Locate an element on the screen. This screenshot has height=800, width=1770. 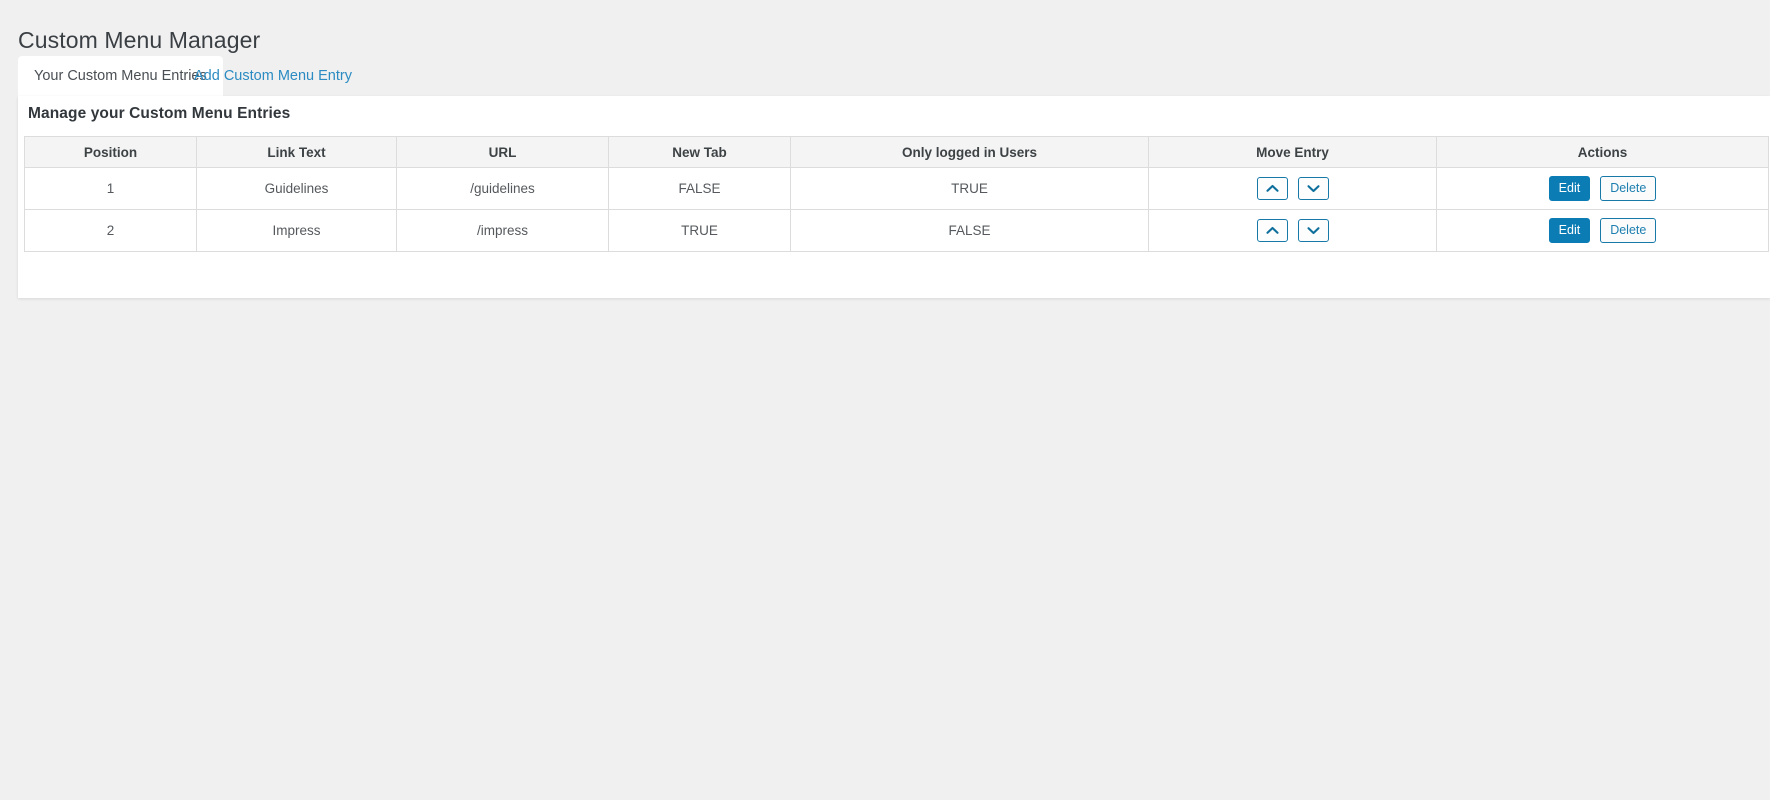
cell-link-text: Impress is located at coordinates (296, 230).